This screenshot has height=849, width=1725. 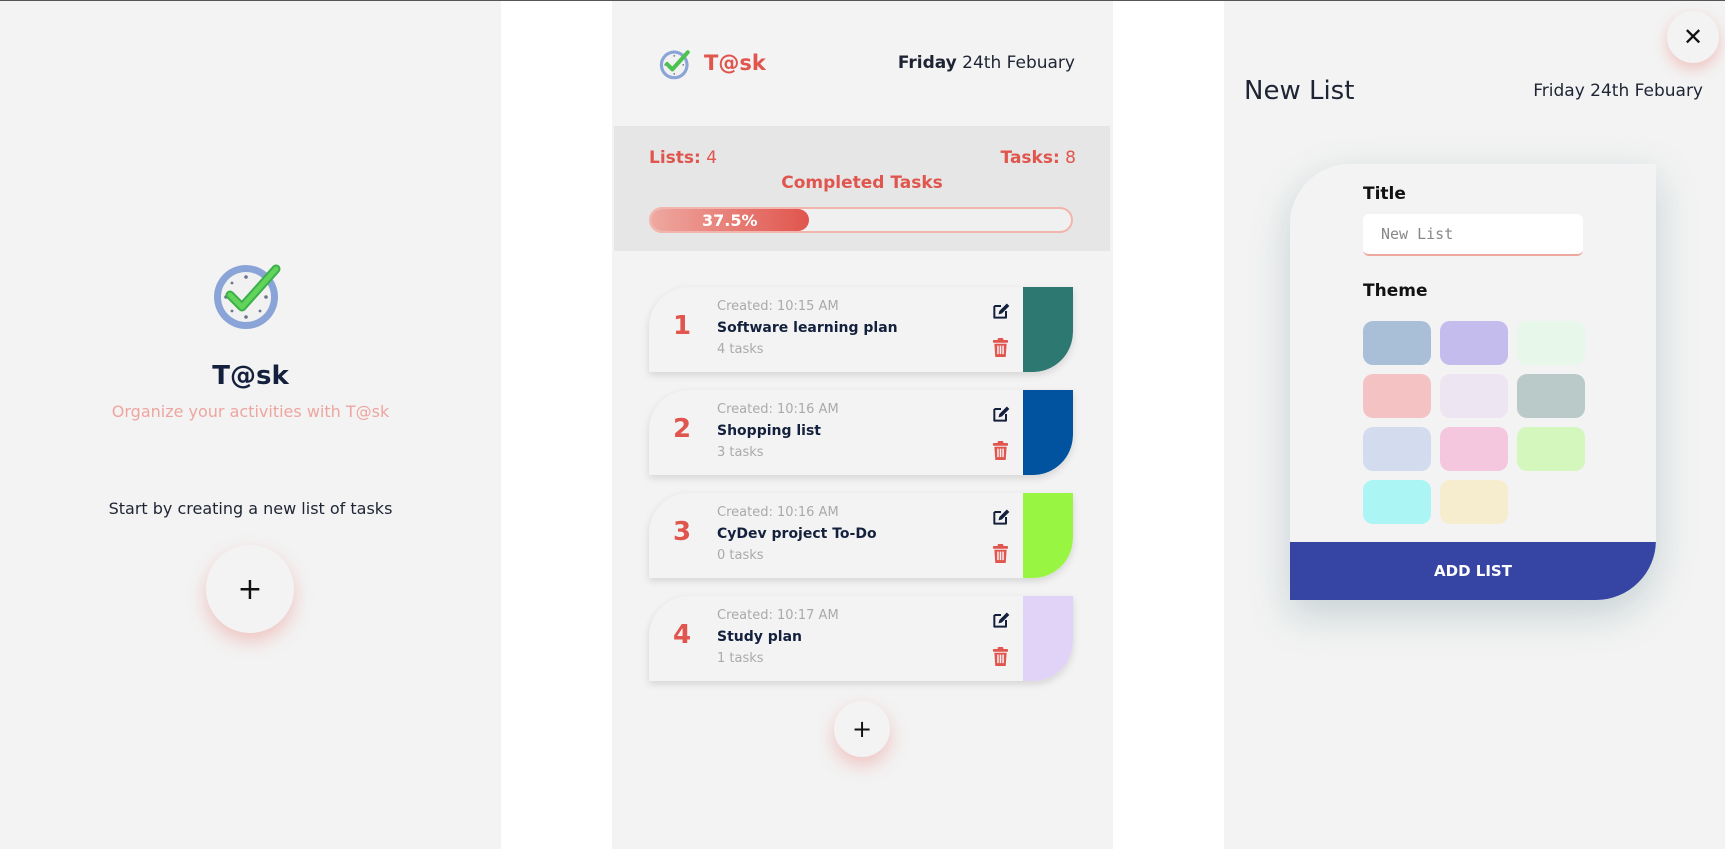 I want to click on date-day: Friday, so click(x=927, y=63).